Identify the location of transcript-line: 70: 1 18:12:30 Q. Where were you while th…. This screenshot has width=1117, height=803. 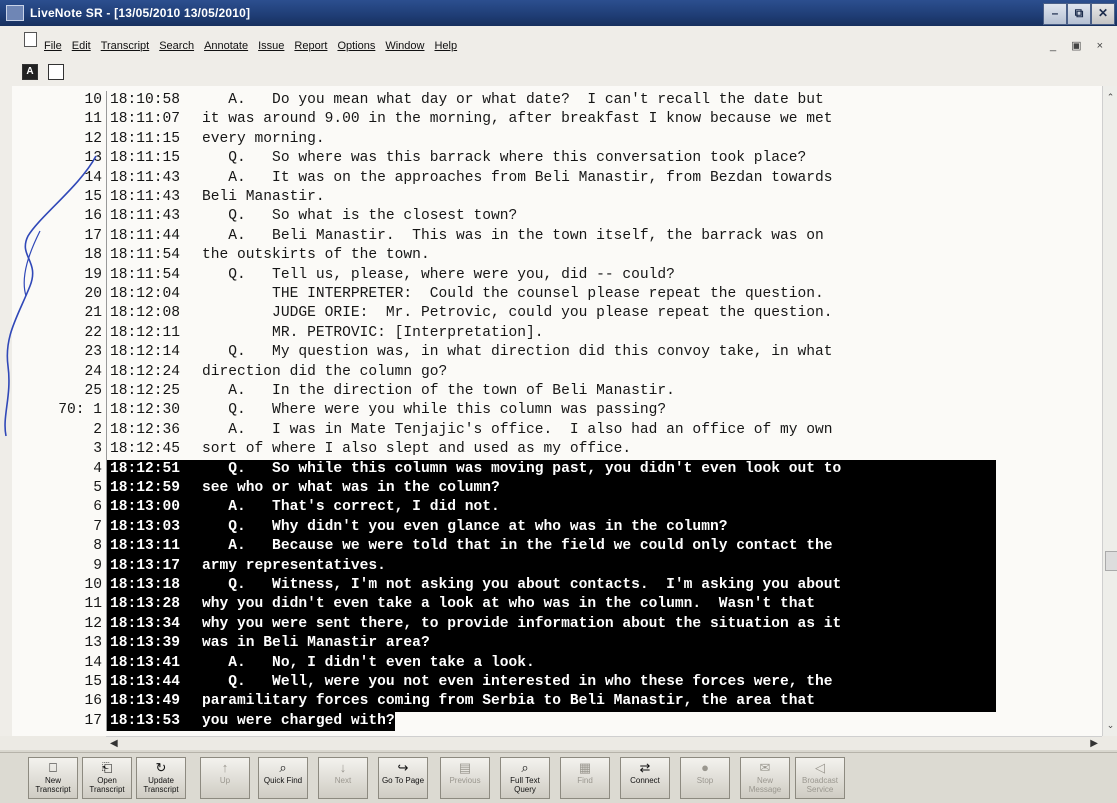
(557, 411).